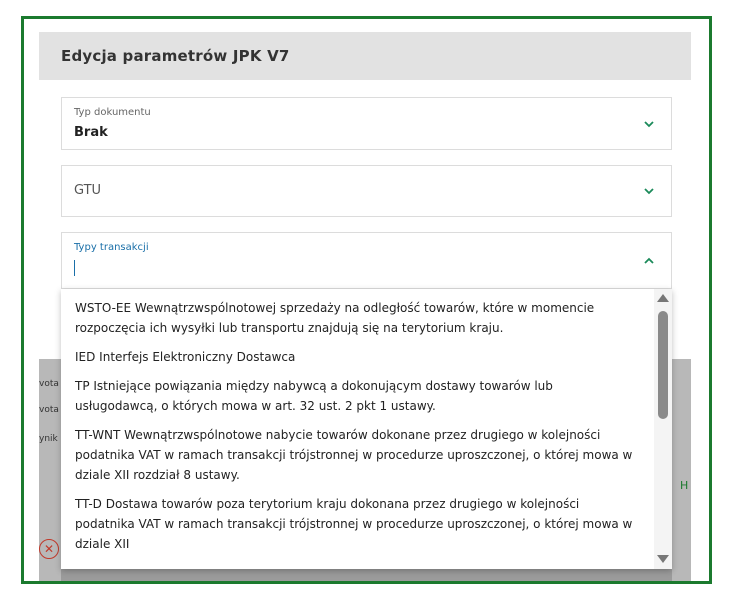 This screenshot has height=602, width=734. I want to click on scroll-thumb, so click(663, 365).